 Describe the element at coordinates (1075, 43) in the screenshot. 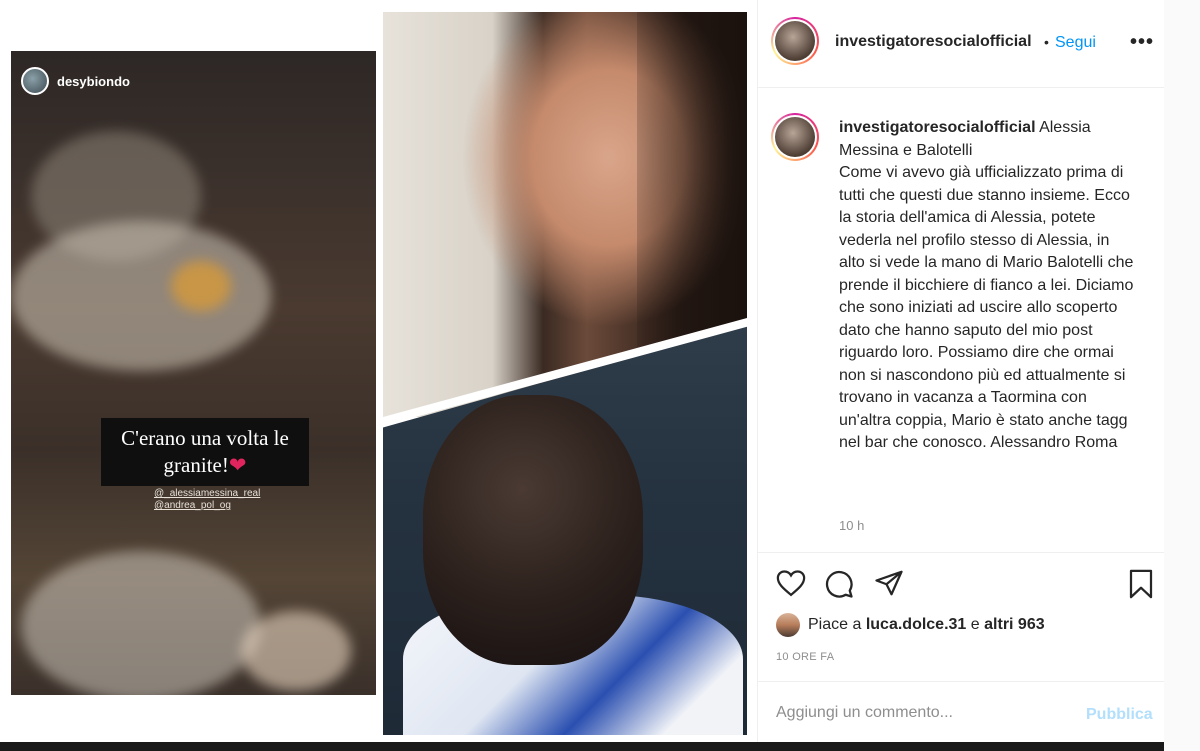

I see `follow-button: Segui` at that location.